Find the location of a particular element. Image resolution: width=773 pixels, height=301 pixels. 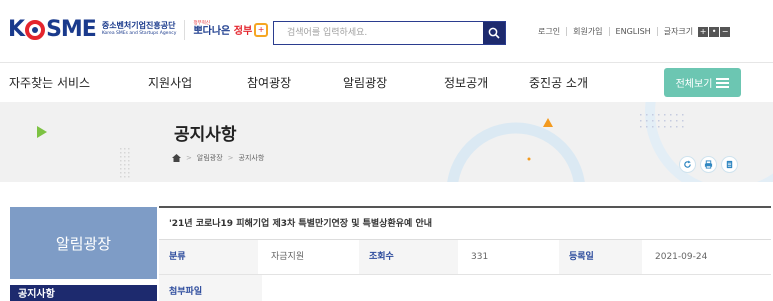

print-button is located at coordinates (708, 164).